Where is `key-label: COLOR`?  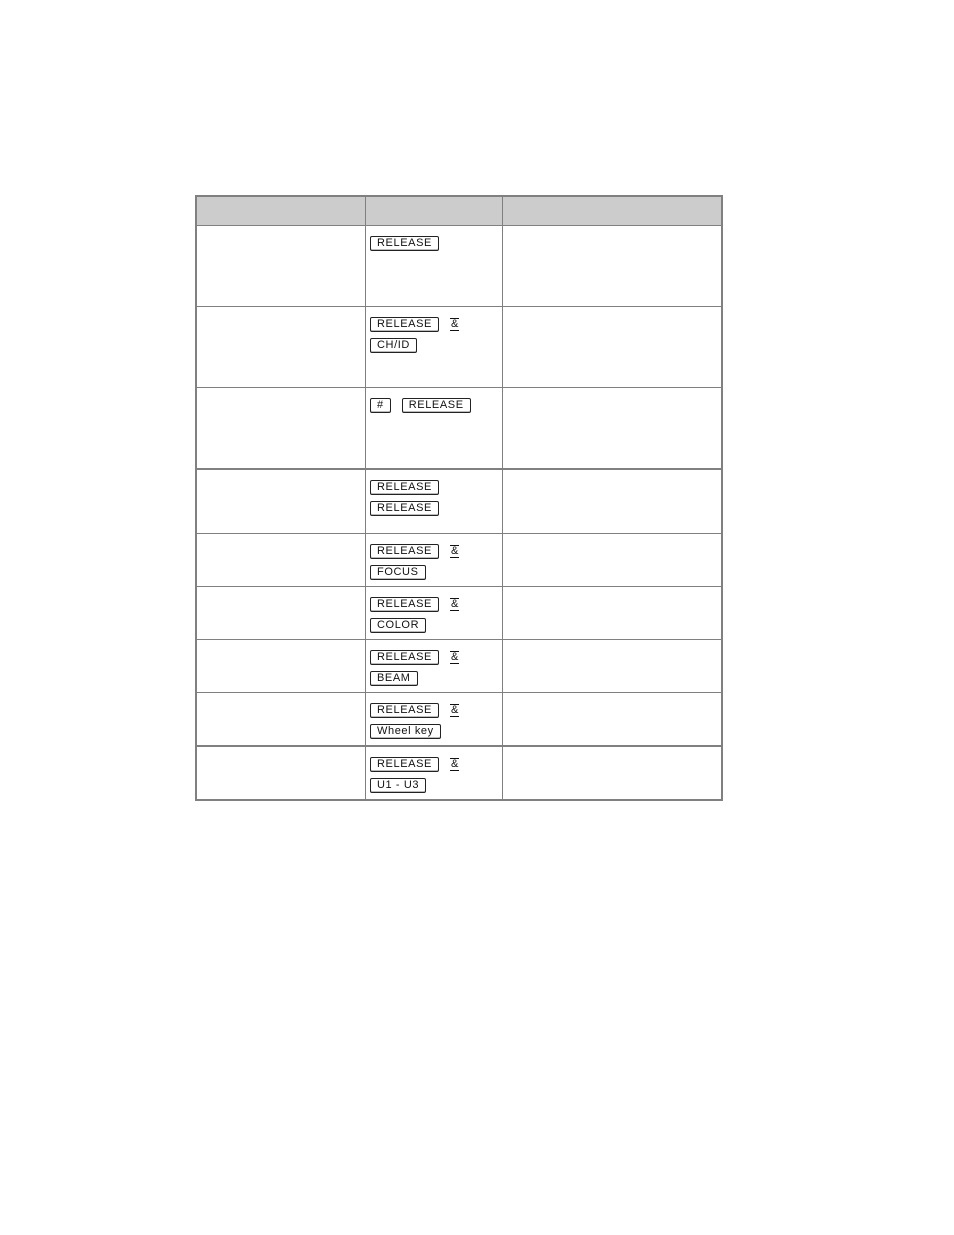
key-label: COLOR is located at coordinates (398, 625).